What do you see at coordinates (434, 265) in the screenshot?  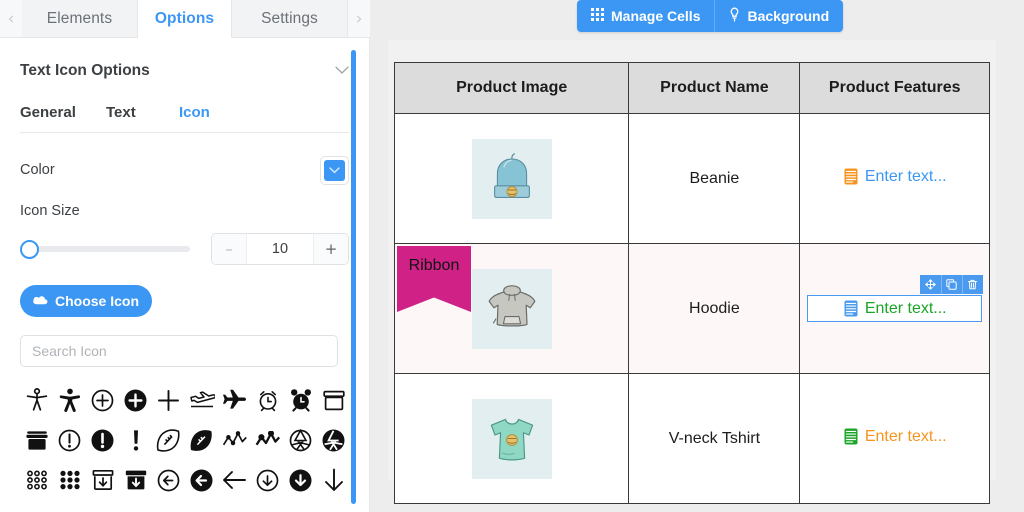 I see `ribbon-label: Ribbon` at bounding box center [434, 265].